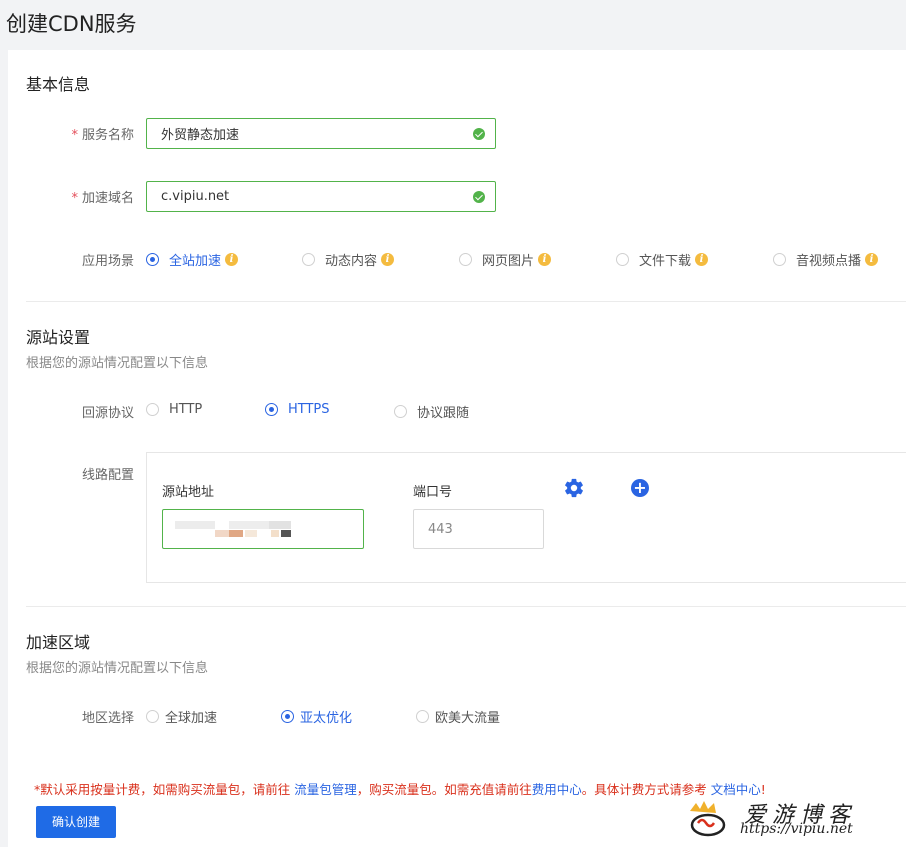 The width and height of the screenshot is (906, 847). I want to click on port-header: 端口号, so click(433, 492).